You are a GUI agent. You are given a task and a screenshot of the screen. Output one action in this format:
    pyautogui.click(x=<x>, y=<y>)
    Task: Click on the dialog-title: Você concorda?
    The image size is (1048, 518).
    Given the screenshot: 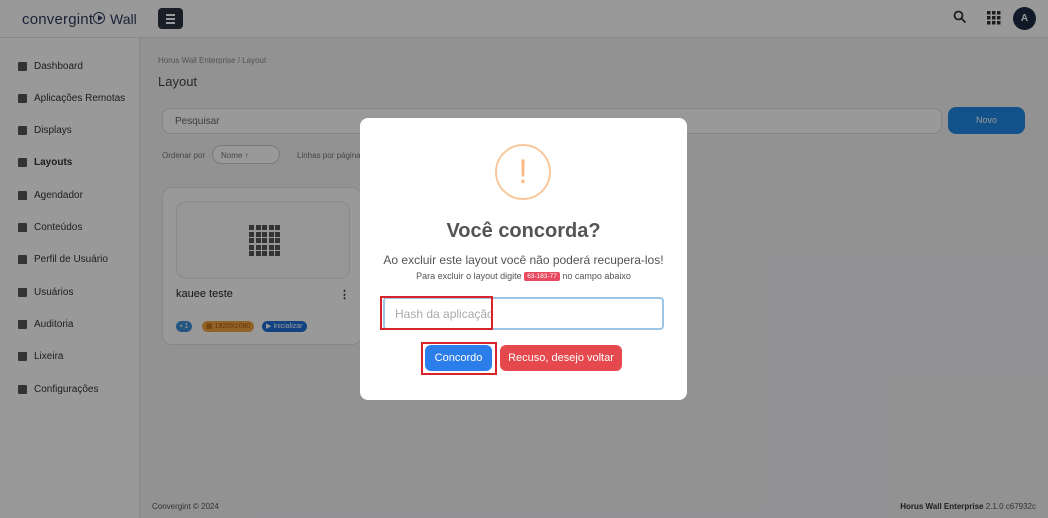 What is the action you would take?
    pyautogui.click(x=523, y=231)
    